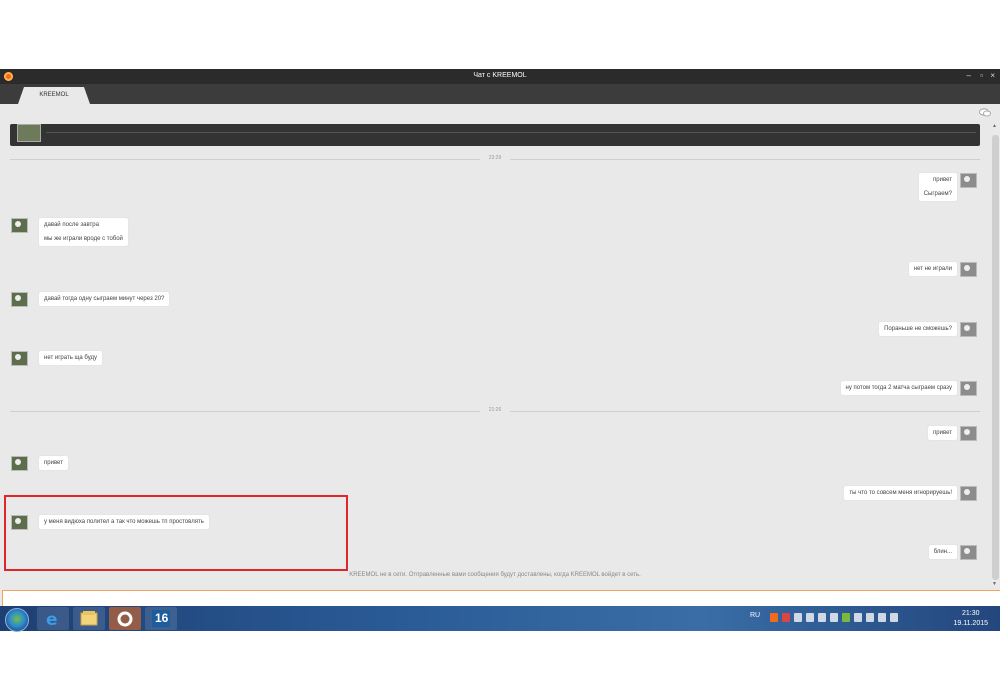 The image size is (1000, 700). What do you see at coordinates (882, 617) in the screenshot?
I see `tray-display-icon` at bounding box center [882, 617].